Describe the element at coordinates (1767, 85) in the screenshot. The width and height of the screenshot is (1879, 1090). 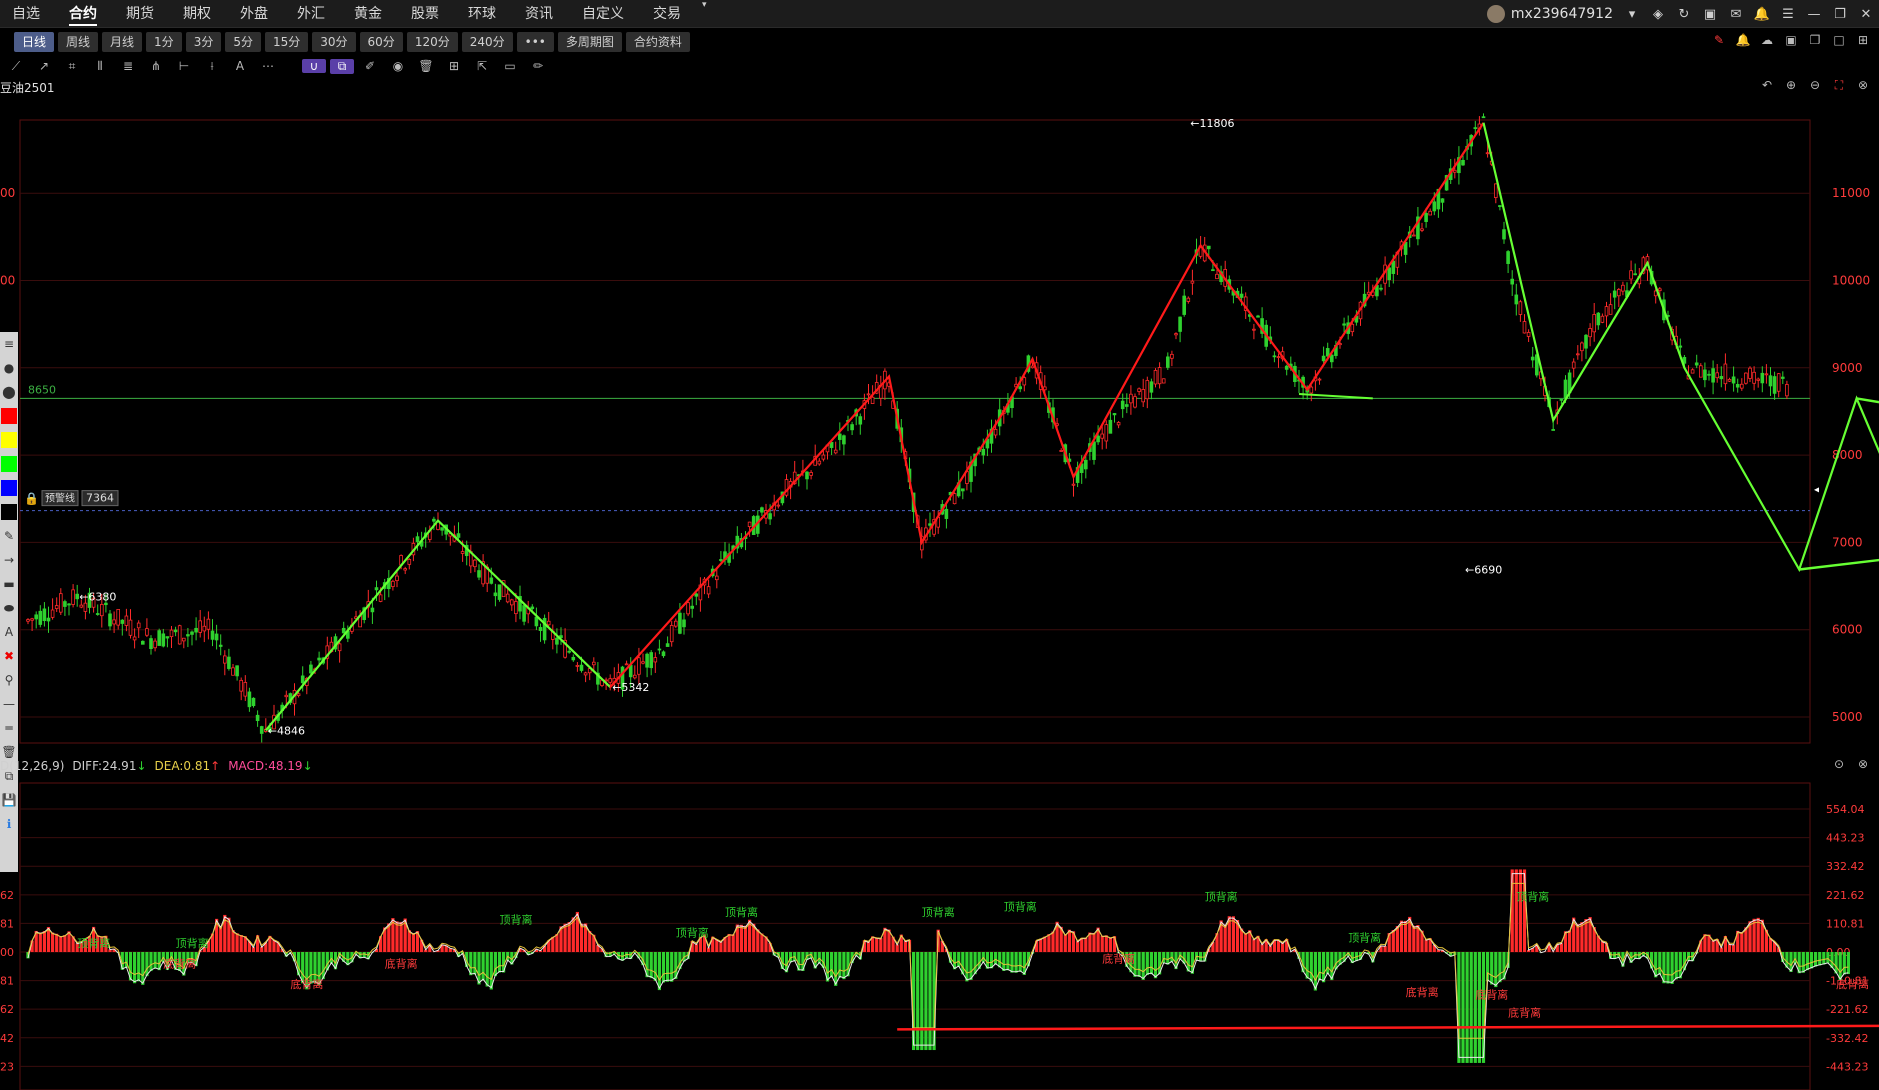
I see `undo-icon: ↶` at that location.